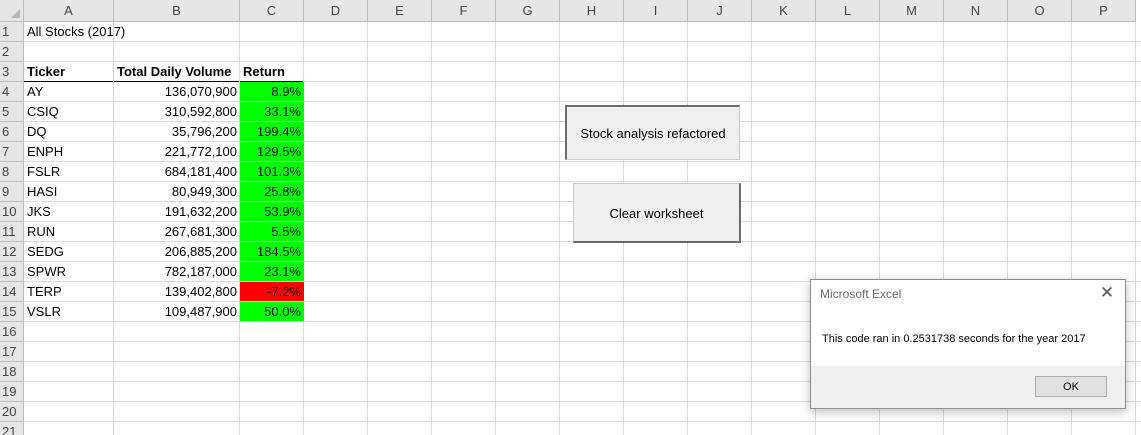  Describe the element at coordinates (272, 111) in the screenshot. I see `cell-return: 33.1%` at that location.